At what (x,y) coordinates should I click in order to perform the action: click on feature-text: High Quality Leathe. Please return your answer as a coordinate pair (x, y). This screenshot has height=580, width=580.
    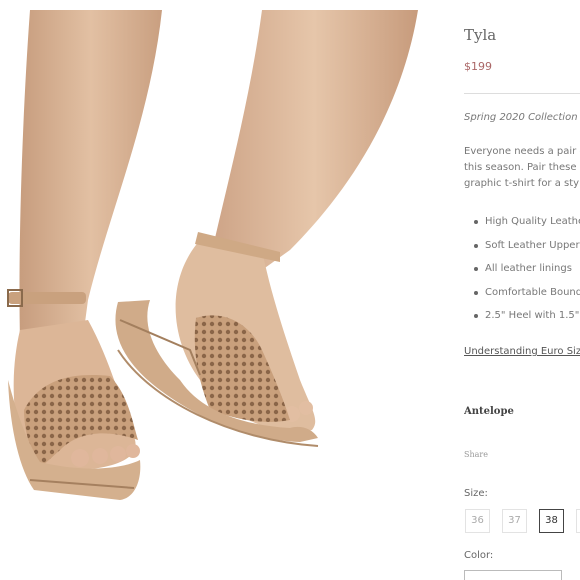
    Looking at the image, I should click on (532, 221).